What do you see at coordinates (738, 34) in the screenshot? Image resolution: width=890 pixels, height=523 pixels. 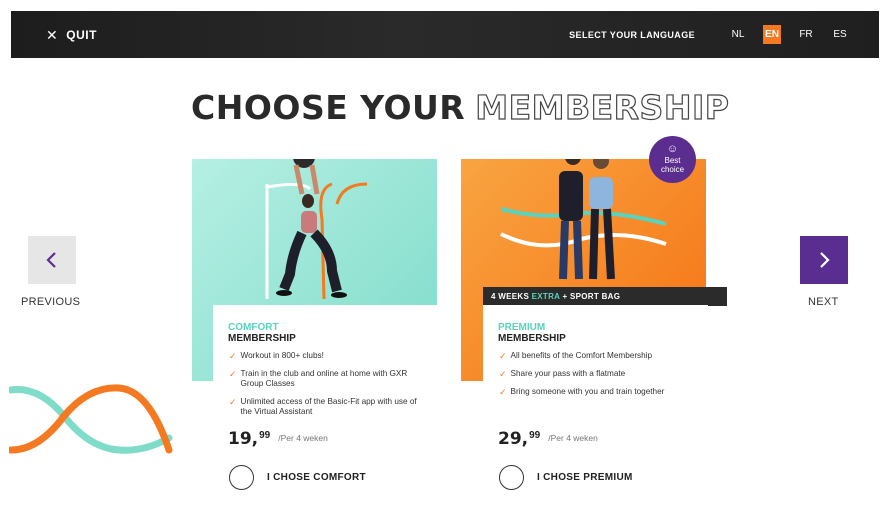 I see `language-option-nl: NL` at bounding box center [738, 34].